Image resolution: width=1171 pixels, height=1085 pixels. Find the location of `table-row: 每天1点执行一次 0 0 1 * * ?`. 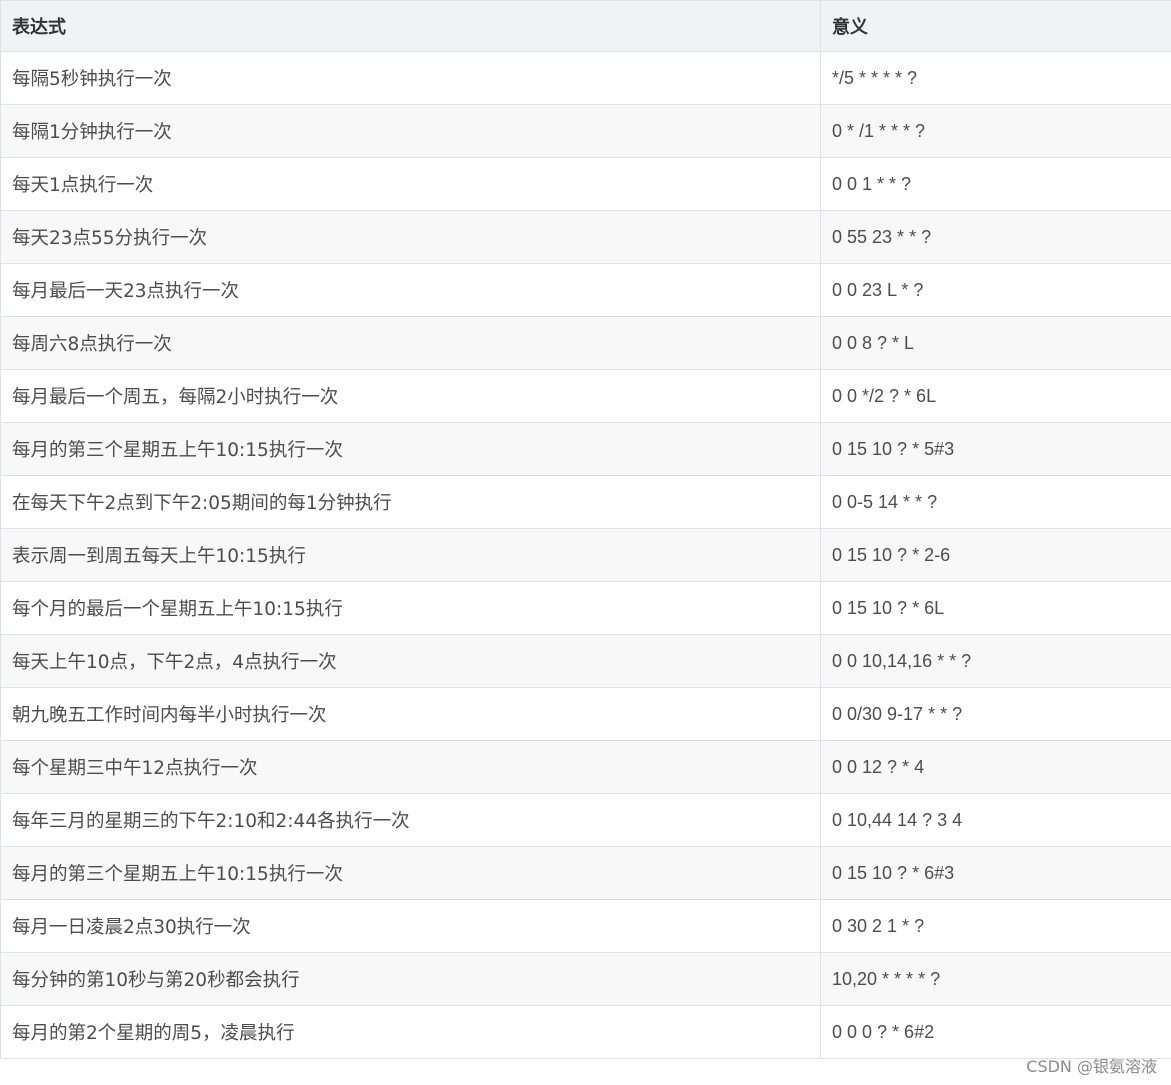

table-row: 每天1点执行一次 0 0 1 * * ? is located at coordinates (585, 184).